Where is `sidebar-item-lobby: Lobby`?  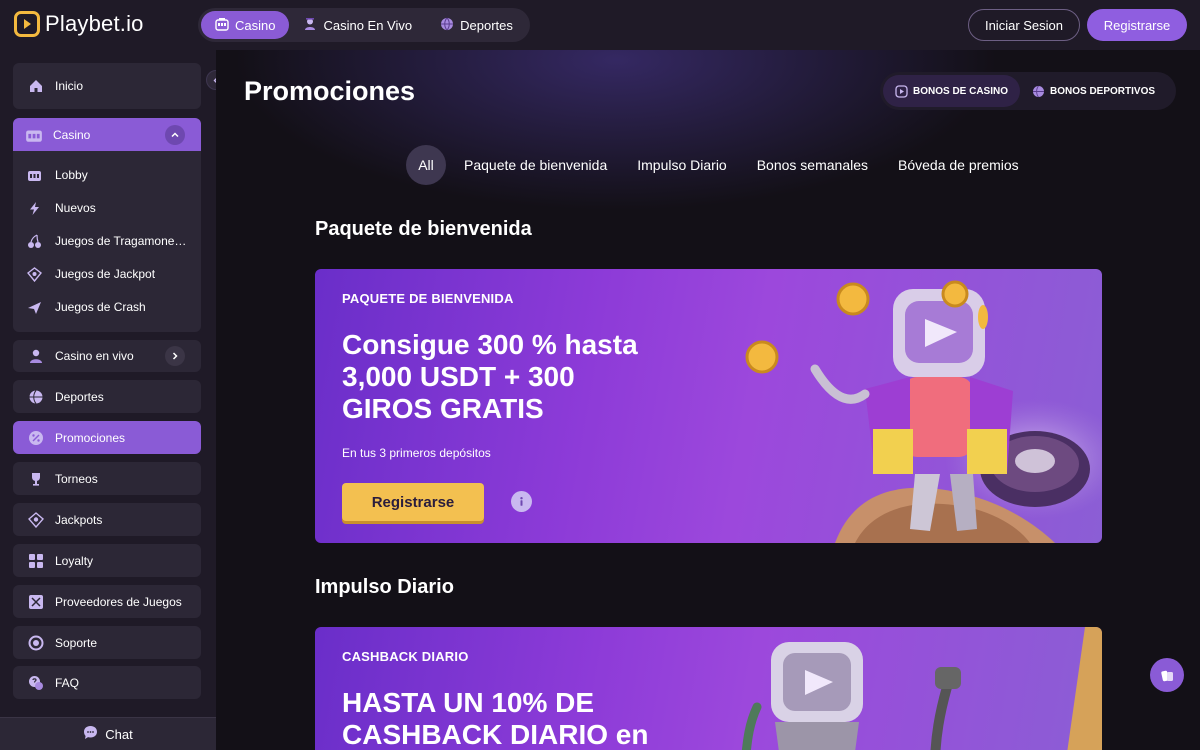 sidebar-item-lobby: Lobby is located at coordinates (107, 175).